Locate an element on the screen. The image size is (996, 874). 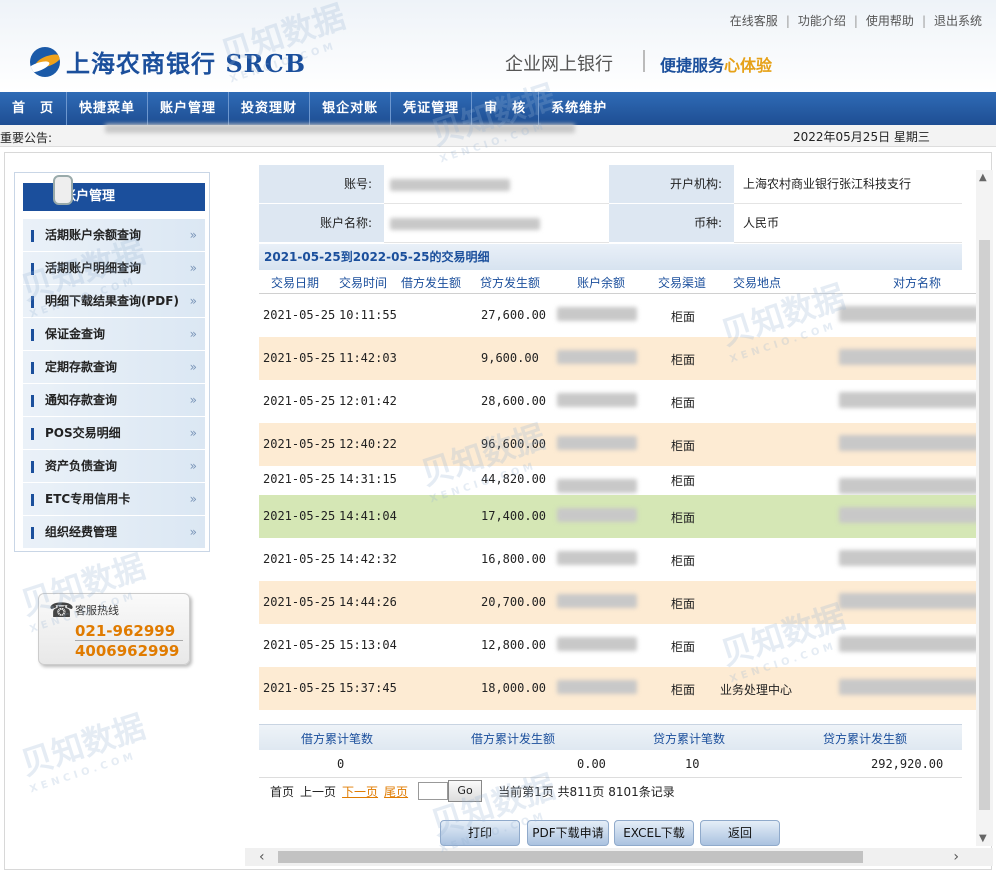
cell-time: 14:31:15 is located at coordinates (368, 479).